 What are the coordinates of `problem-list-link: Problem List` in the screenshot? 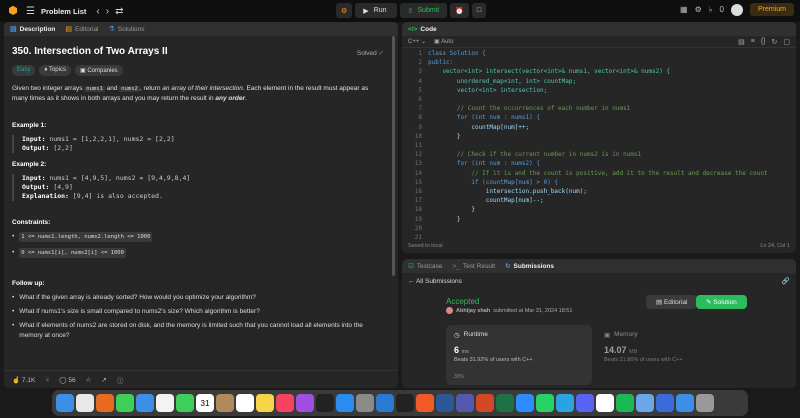 It's located at (63, 11).